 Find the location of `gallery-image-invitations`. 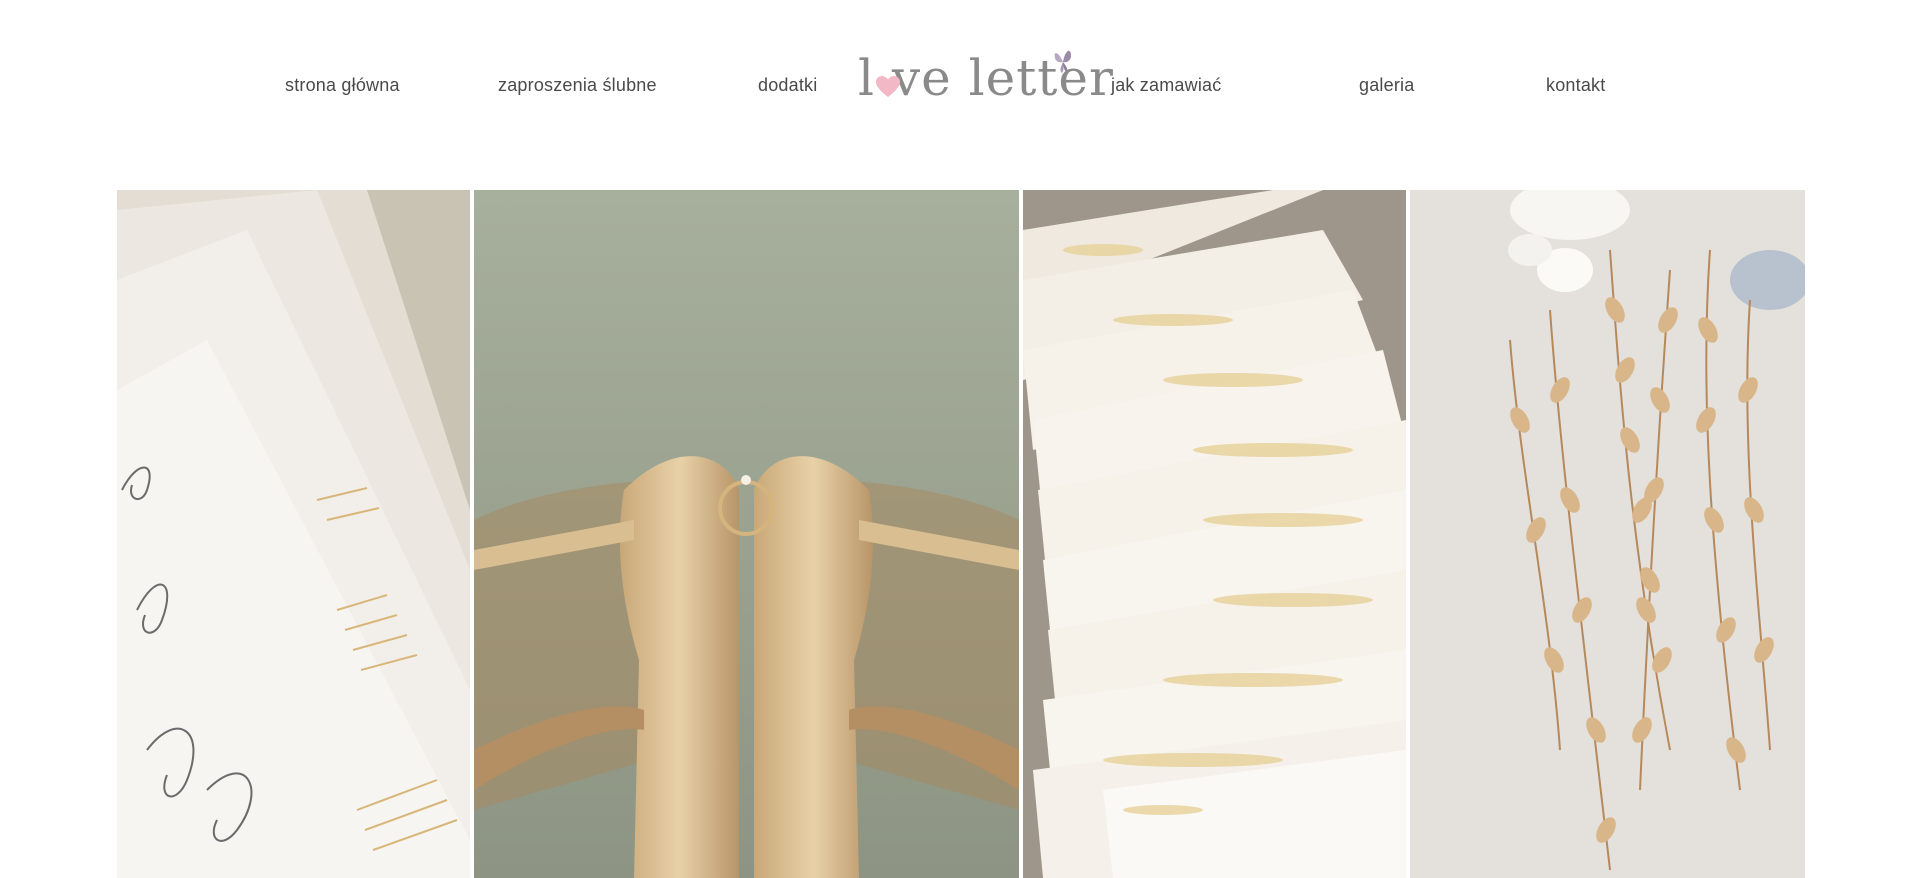

gallery-image-invitations is located at coordinates (293, 534).